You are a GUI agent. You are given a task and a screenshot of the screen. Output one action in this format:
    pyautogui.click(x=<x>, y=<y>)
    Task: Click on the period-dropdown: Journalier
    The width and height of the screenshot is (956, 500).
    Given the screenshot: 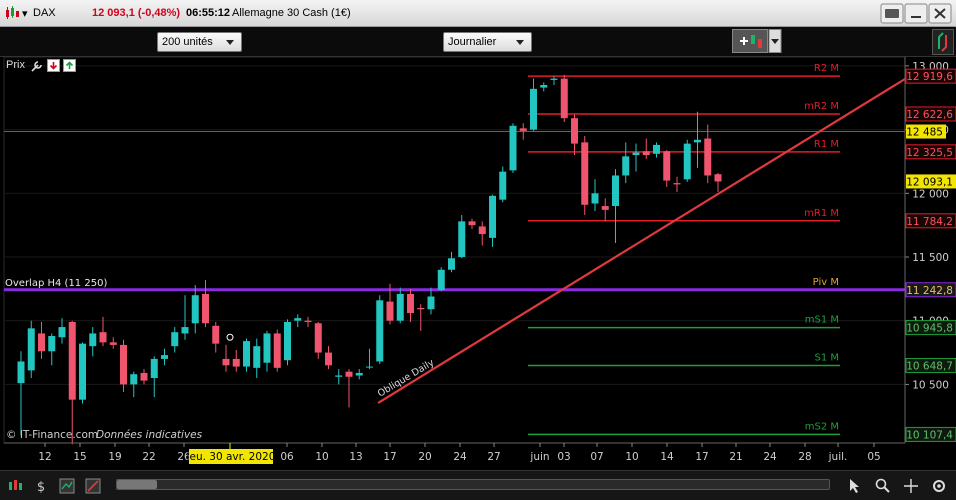 What is the action you would take?
    pyautogui.click(x=487, y=42)
    